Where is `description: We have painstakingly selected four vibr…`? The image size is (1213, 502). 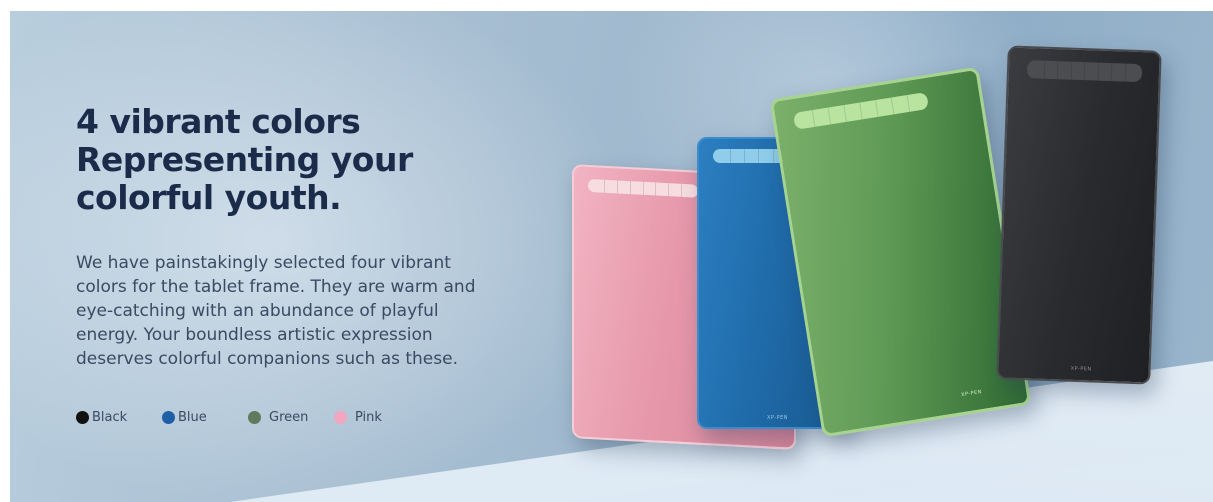
description: We have painstakingly selected four vibr… is located at coordinates (301, 311).